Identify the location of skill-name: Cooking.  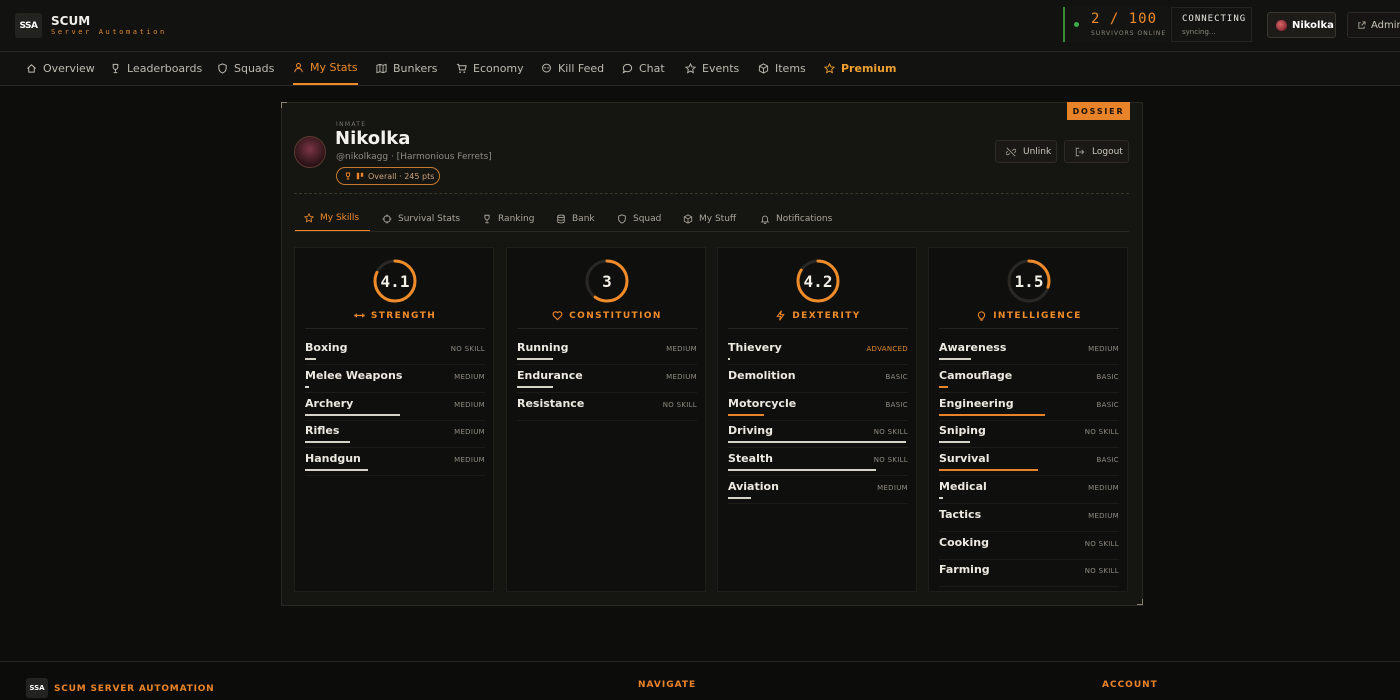
(964, 542).